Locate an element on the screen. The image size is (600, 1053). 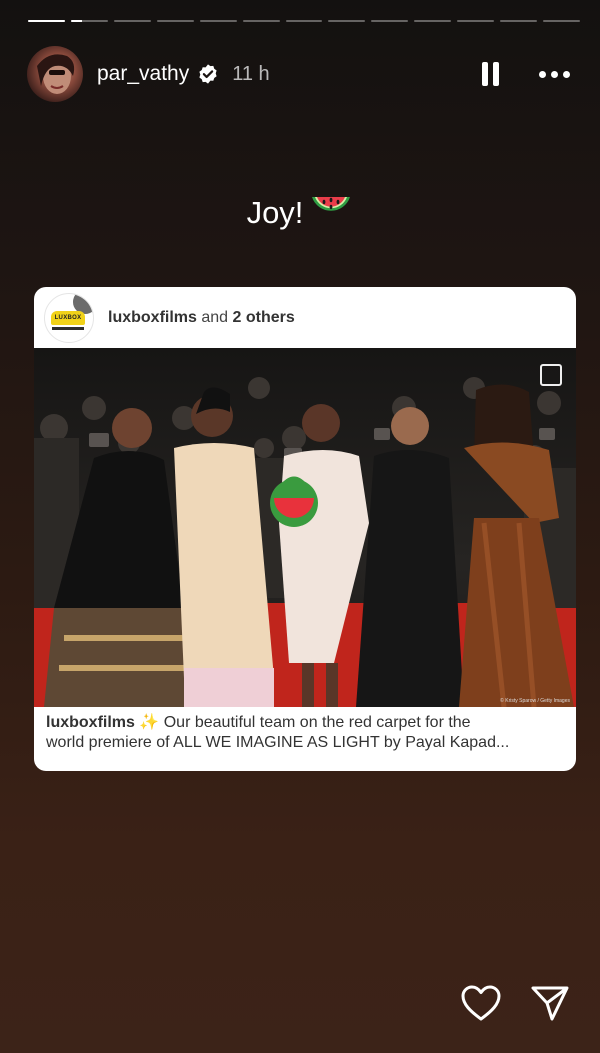
shared-post-accounts: luxboxfilms and 2 others is located at coordinates (201, 318).